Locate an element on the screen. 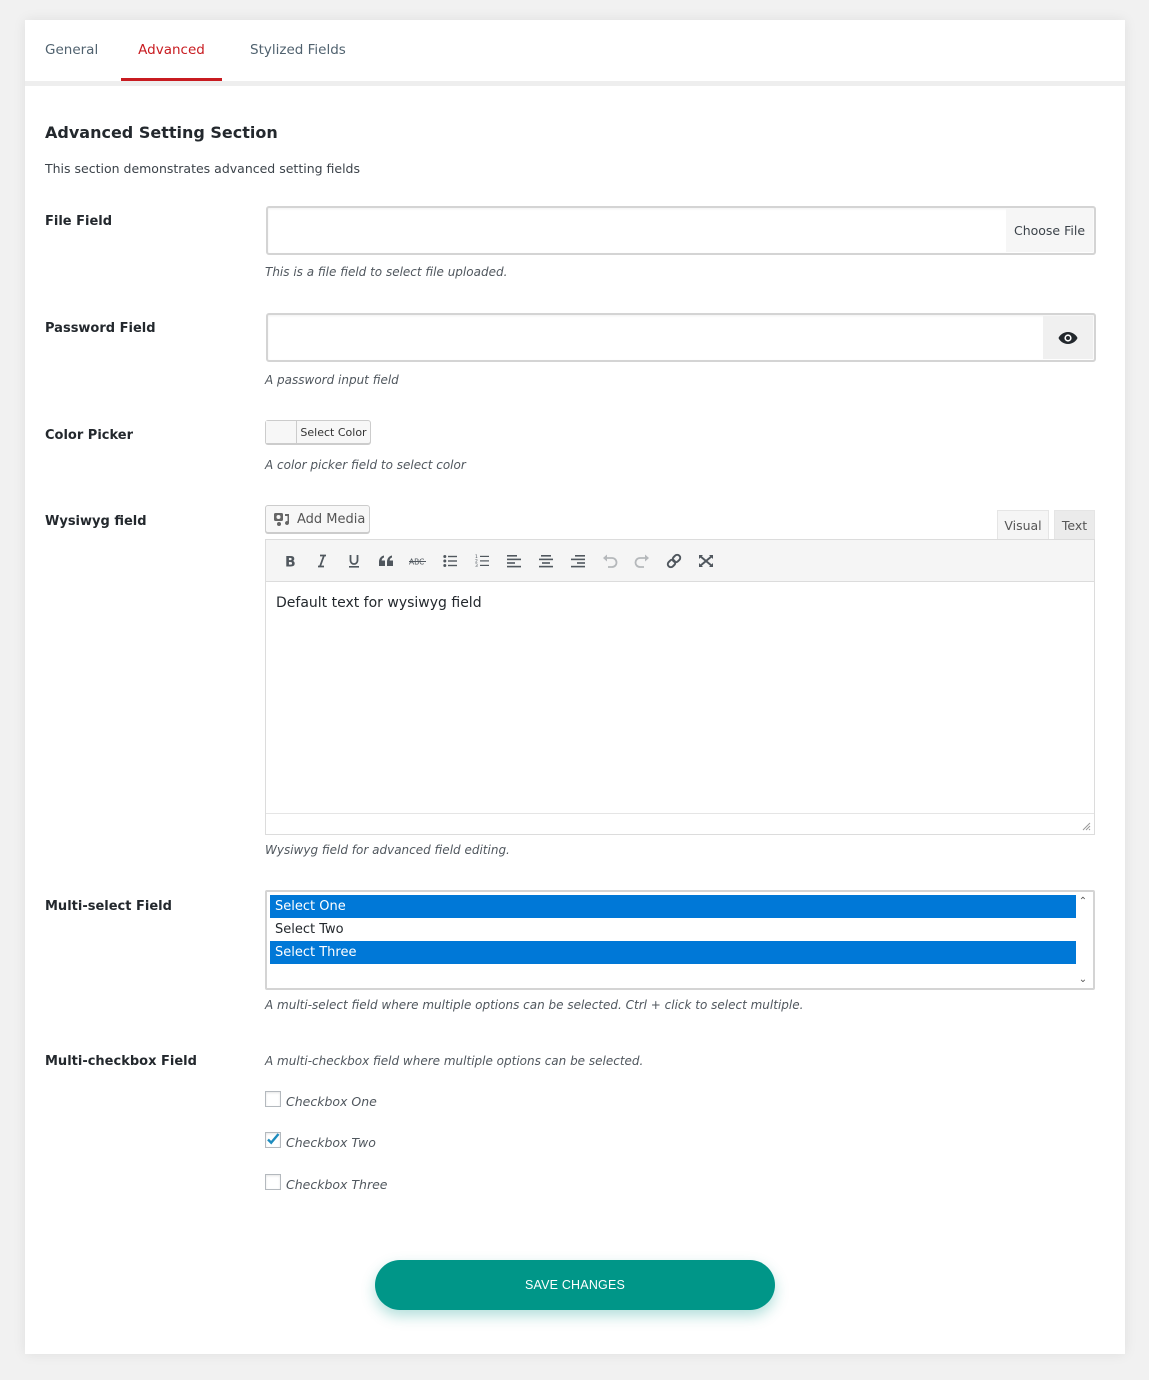 The image size is (1149, 1380). blockquote-icon is located at coordinates (386, 560).